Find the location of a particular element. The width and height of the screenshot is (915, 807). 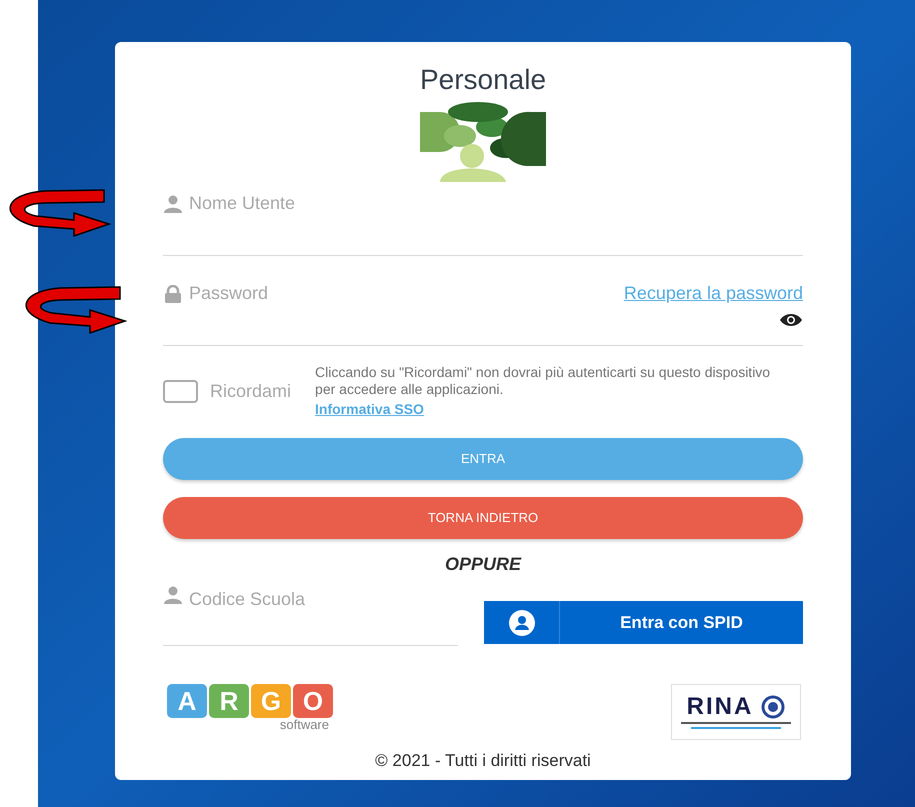

remember-label: Ricordami is located at coordinates (251, 391).